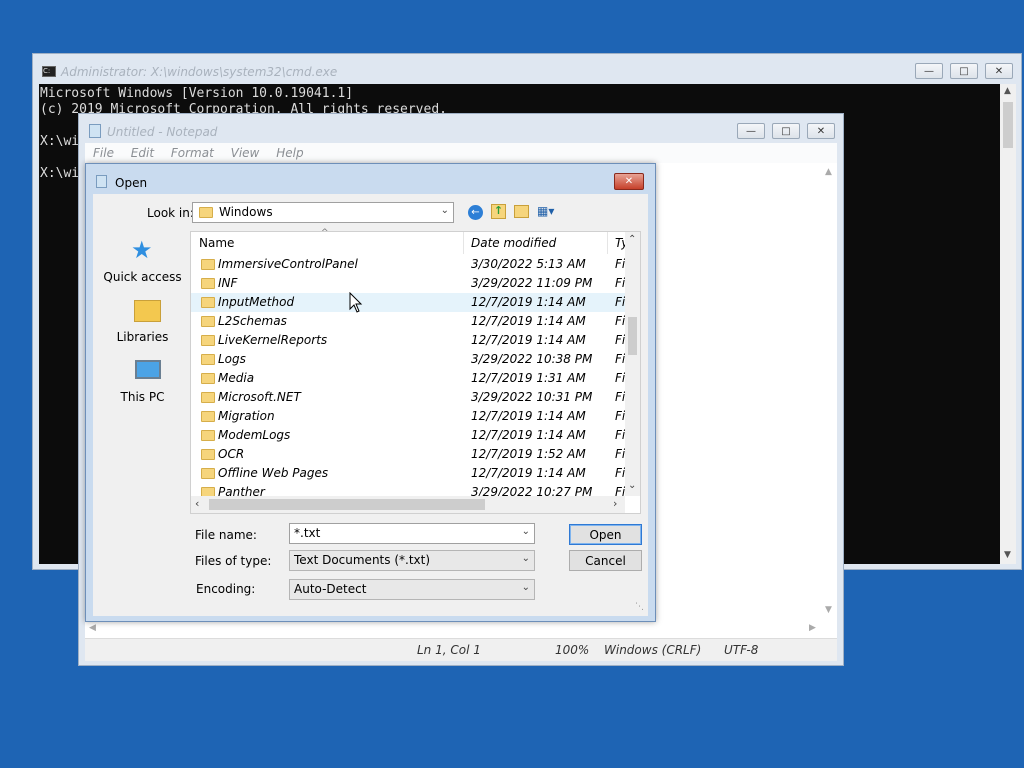  What do you see at coordinates (615, 503) in the screenshot?
I see `scroll-right-icon: ›` at bounding box center [615, 503].